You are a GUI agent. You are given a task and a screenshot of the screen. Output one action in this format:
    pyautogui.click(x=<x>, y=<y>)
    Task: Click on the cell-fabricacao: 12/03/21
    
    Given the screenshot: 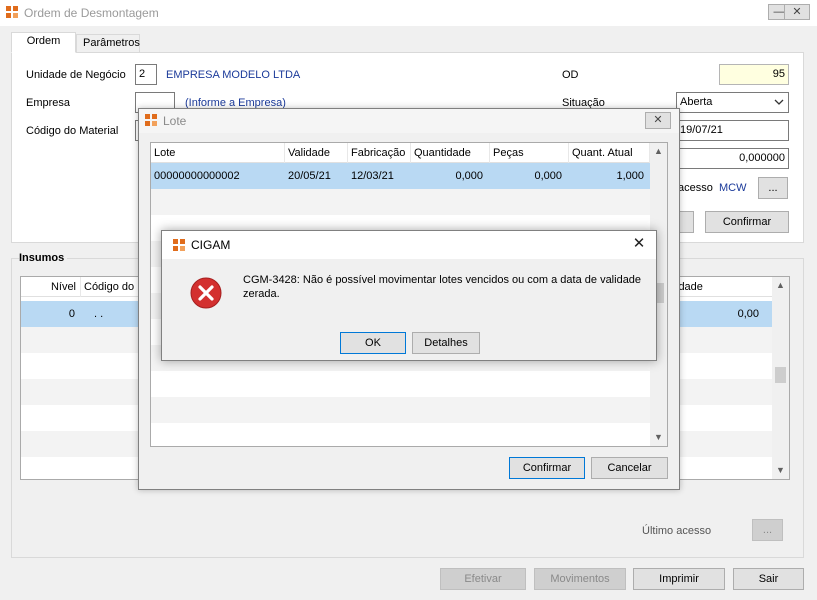 What is the action you would take?
    pyautogui.click(x=372, y=176)
    